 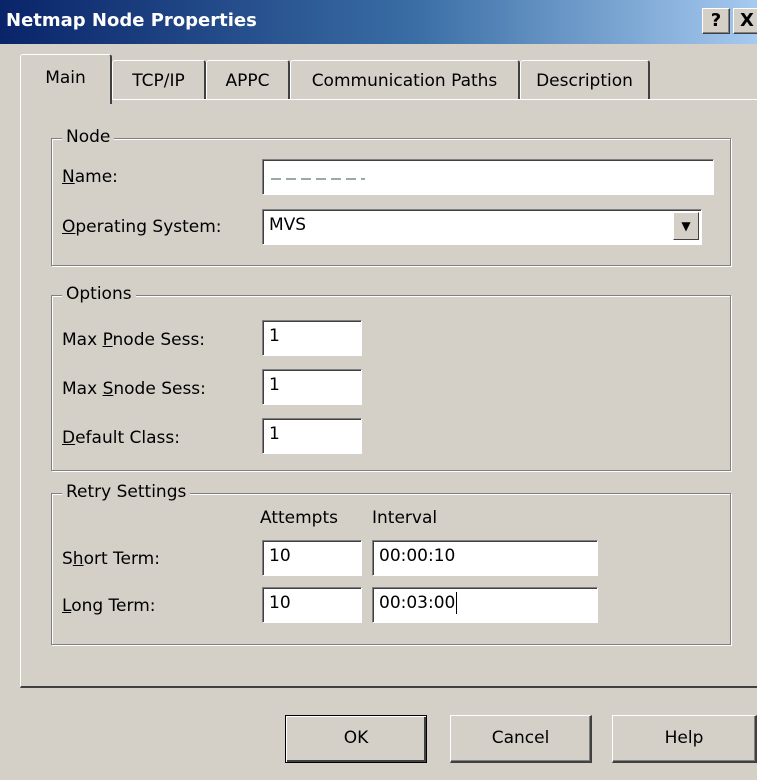 I want to click on operating-system-select: MVS ▼, so click(x=482, y=227).